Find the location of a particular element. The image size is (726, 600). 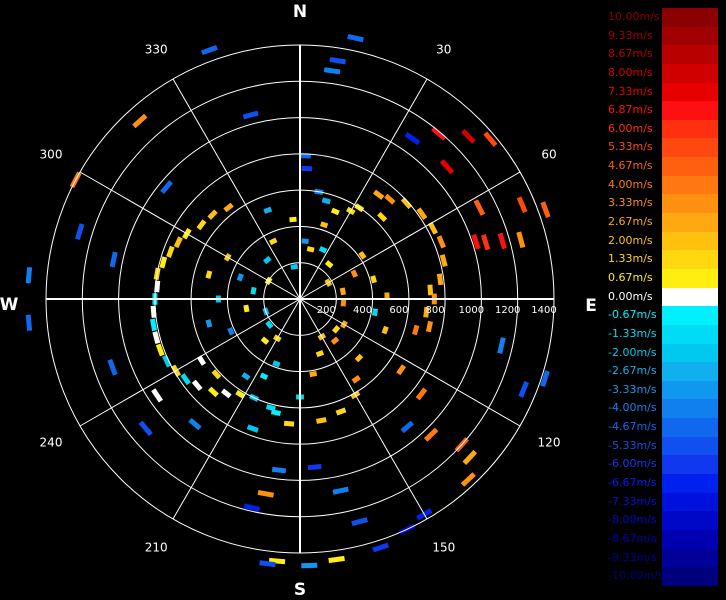

legend-entry: 6.87m/s is located at coordinates (662, 110).